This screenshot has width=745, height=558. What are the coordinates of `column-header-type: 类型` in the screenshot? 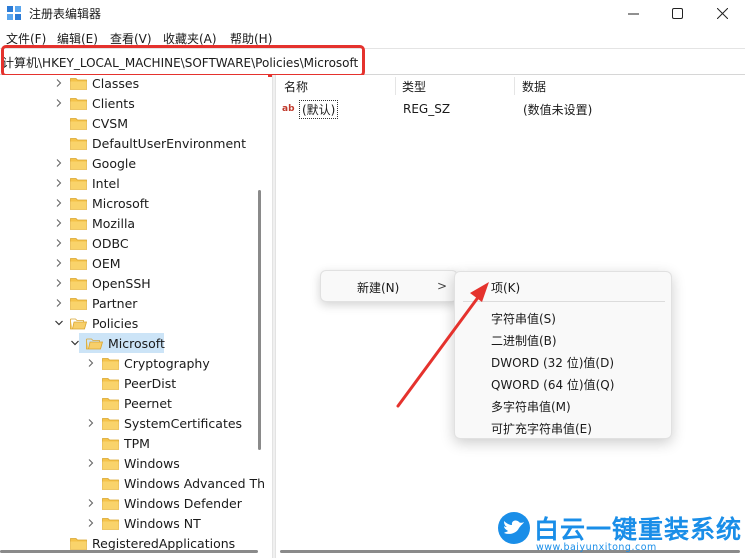 It's located at (414, 86).